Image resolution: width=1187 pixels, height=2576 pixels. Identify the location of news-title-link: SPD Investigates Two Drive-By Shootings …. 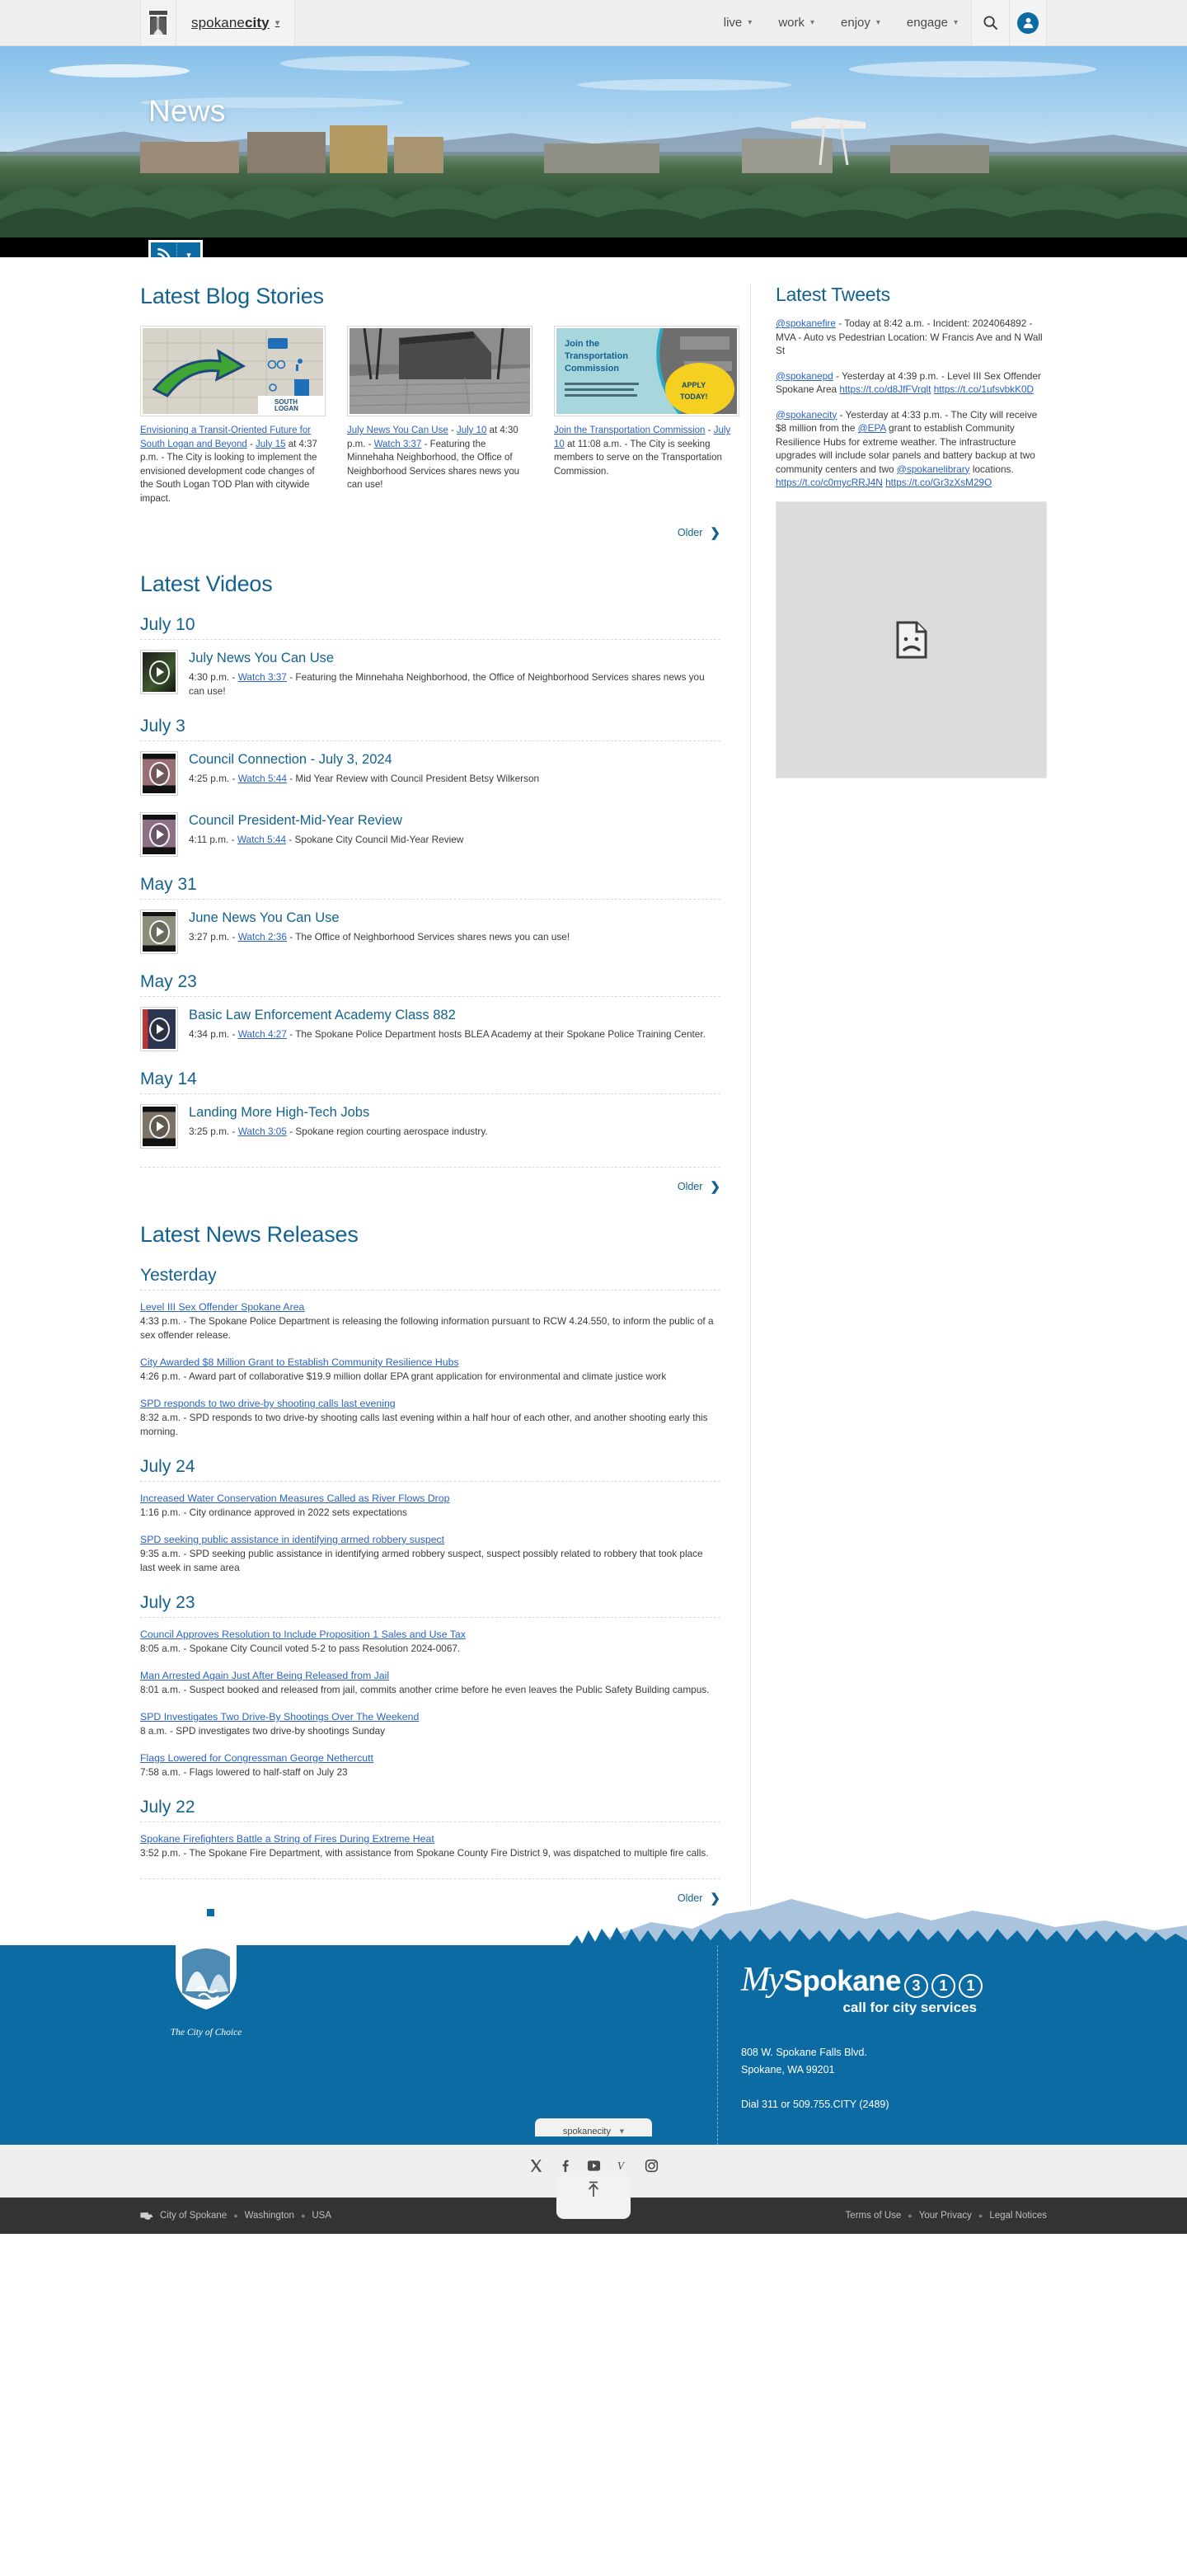
(279, 1717).